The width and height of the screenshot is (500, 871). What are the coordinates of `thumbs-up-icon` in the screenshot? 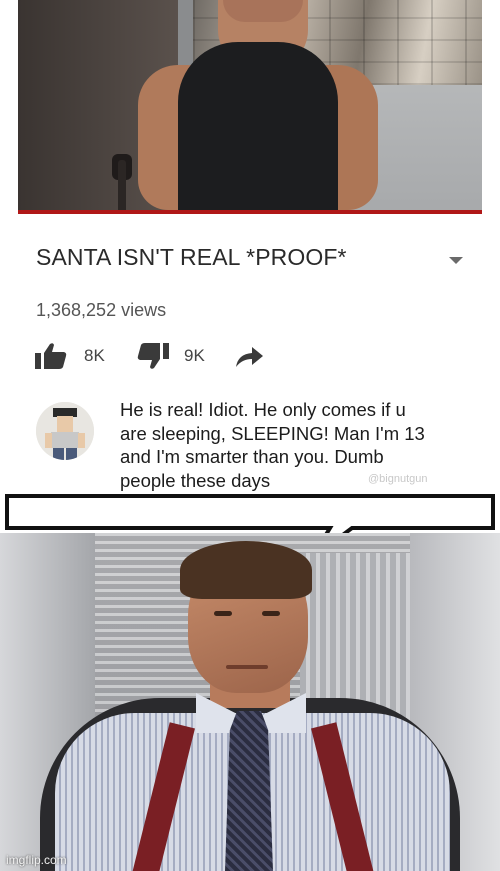 It's located at (52, 356).